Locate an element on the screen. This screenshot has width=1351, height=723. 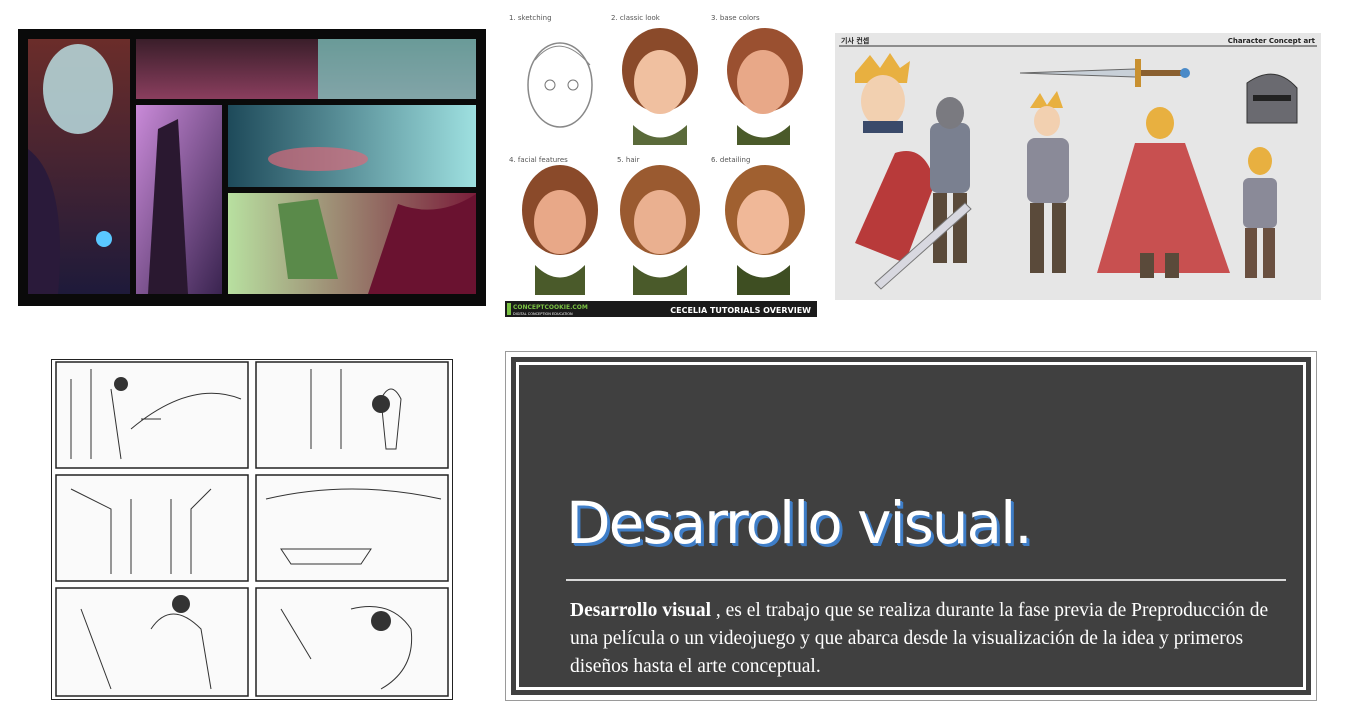
card-title: Desarrollo visual. is located at coordinates (799, 523).